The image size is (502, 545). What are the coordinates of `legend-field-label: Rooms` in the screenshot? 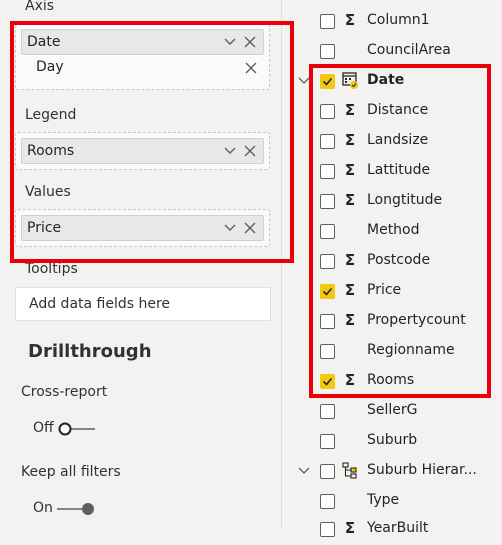 It's located at (51, 151).